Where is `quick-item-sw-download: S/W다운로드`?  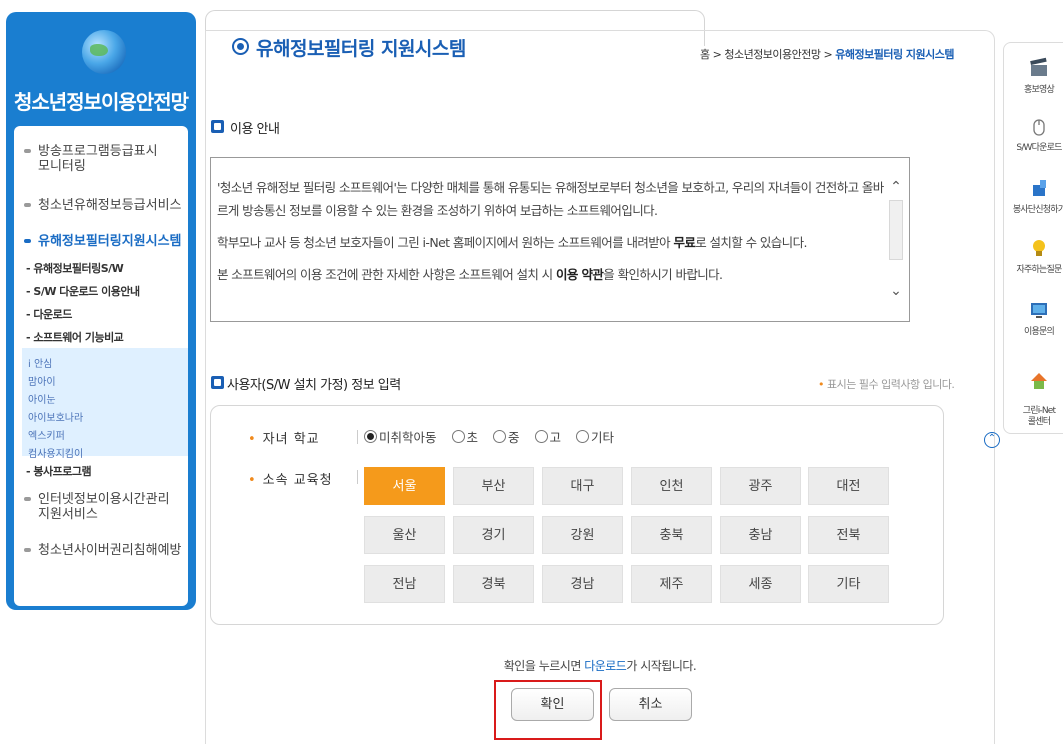 quick-item-sw-download: S/W다운로드 is located at coordinates (1033, 134).